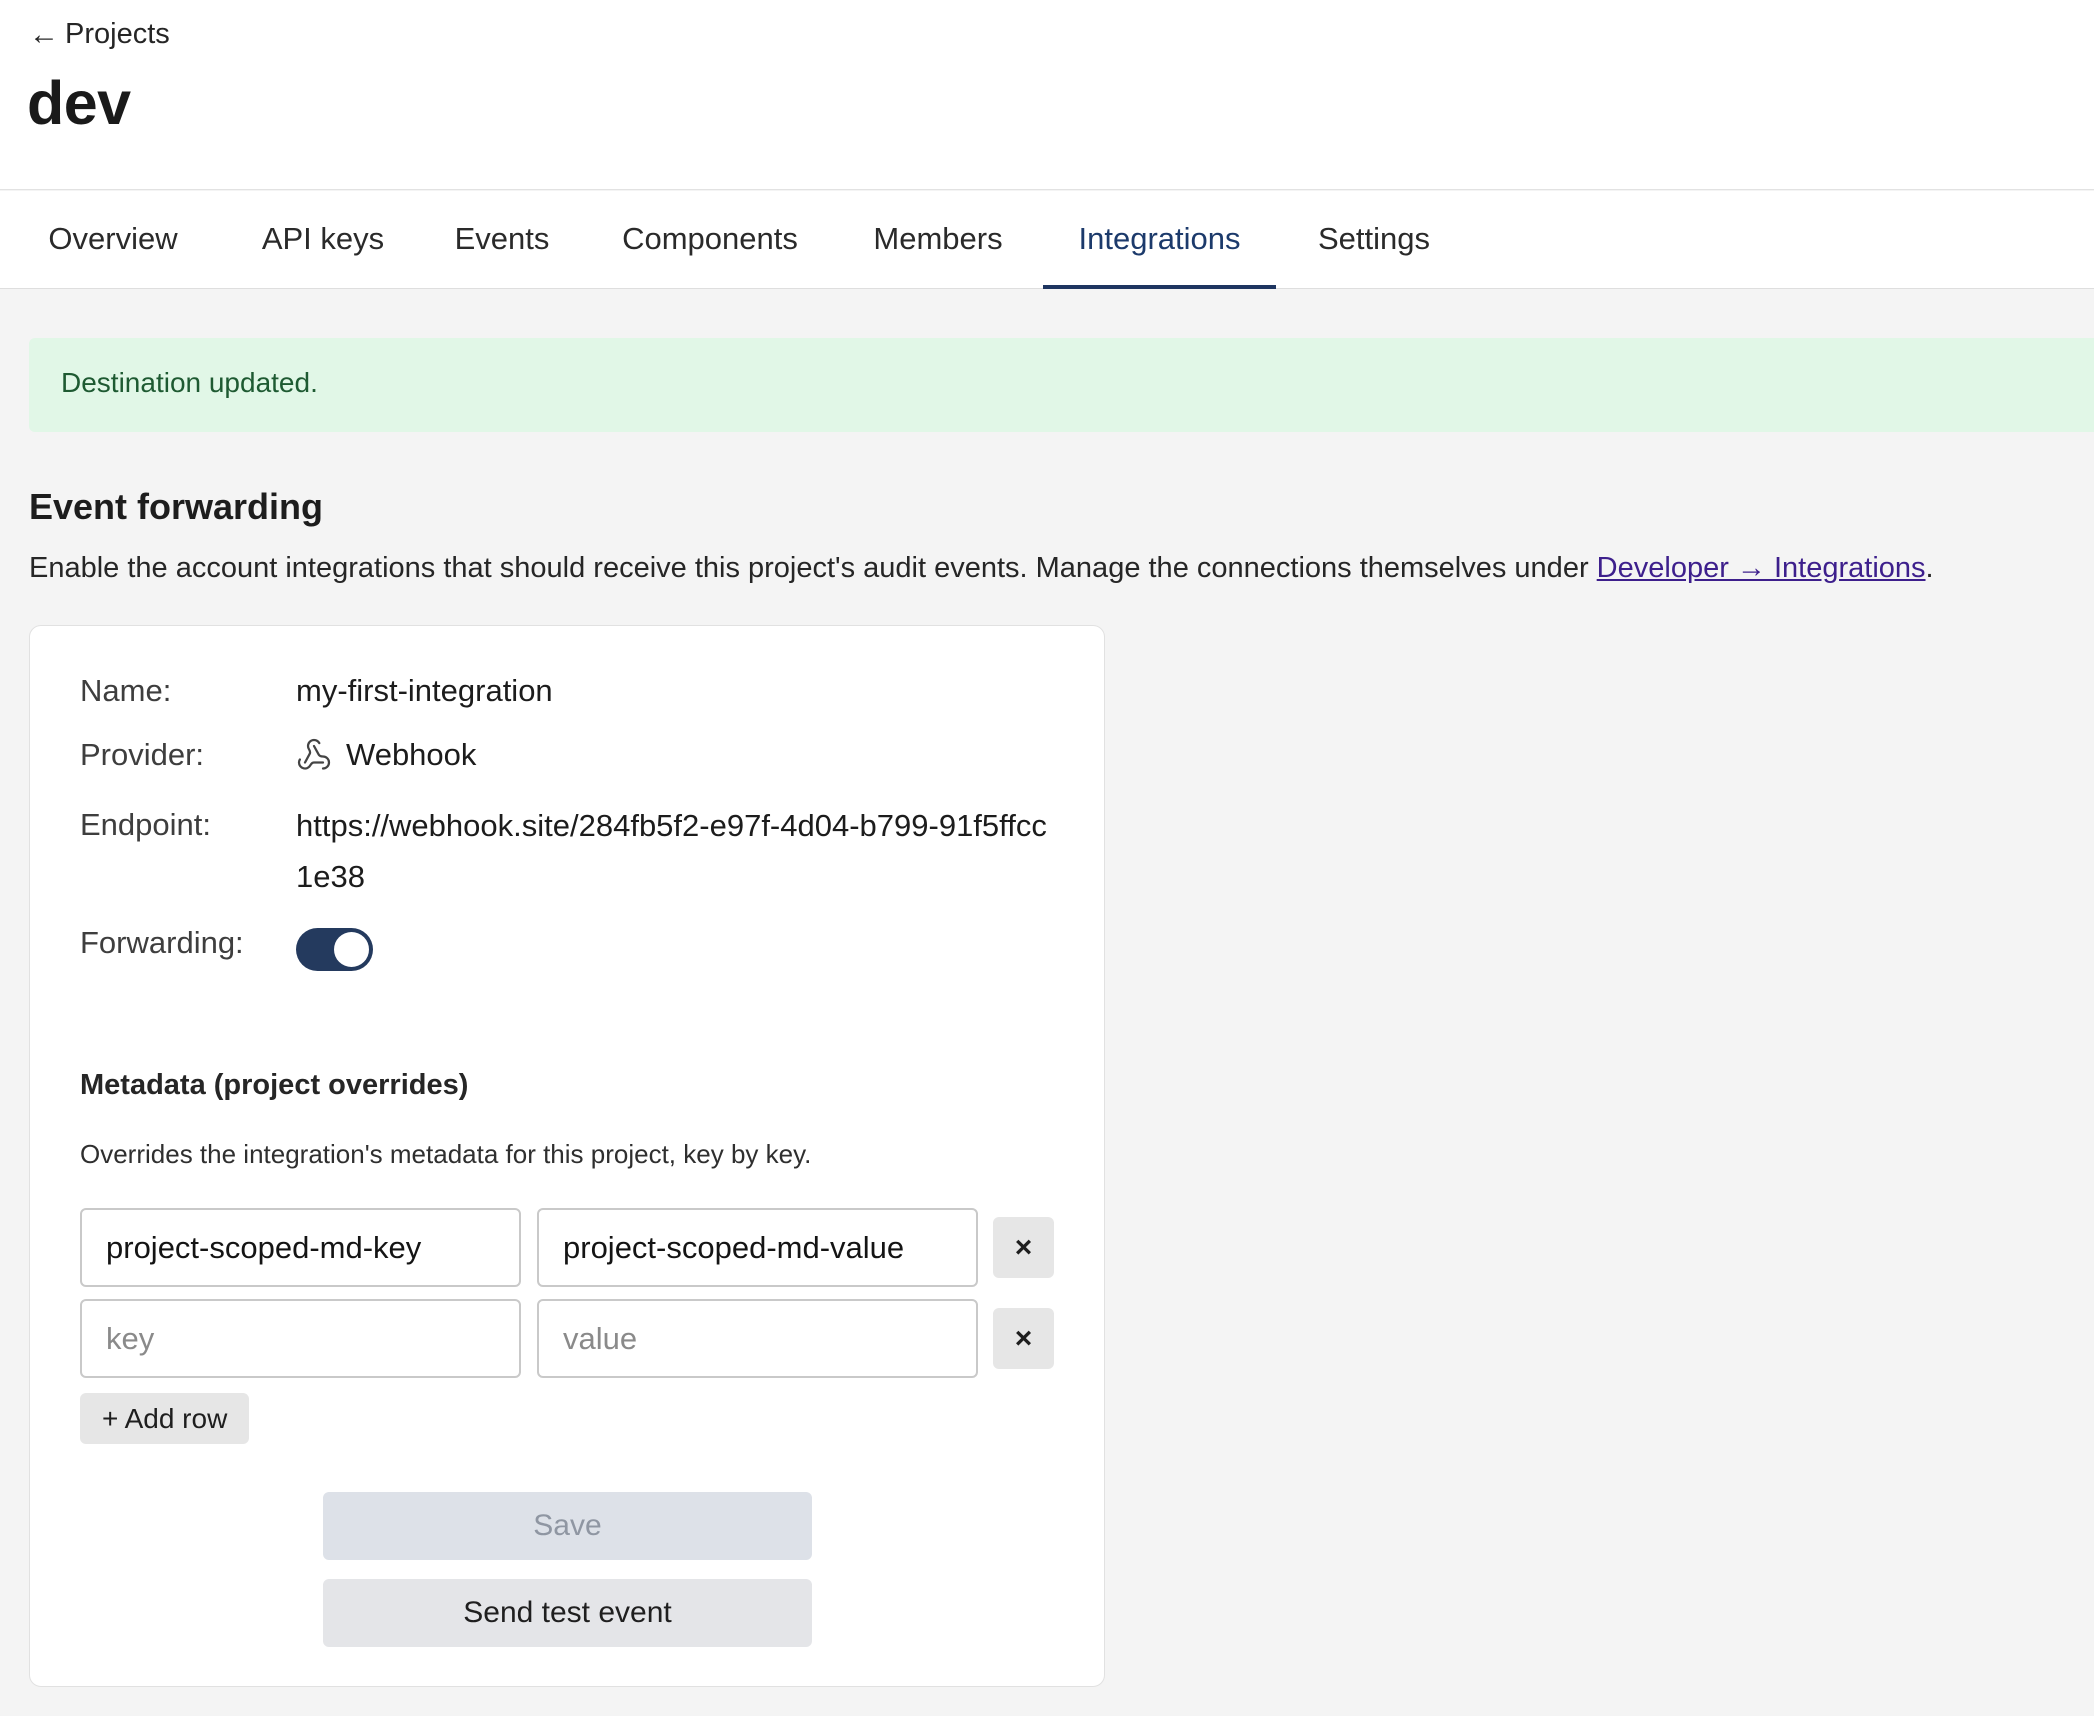 The image size is (2094, 1716). Describe the element at coordinates (351, 949) in the screenshot. I see `toggle-knob` at that location.